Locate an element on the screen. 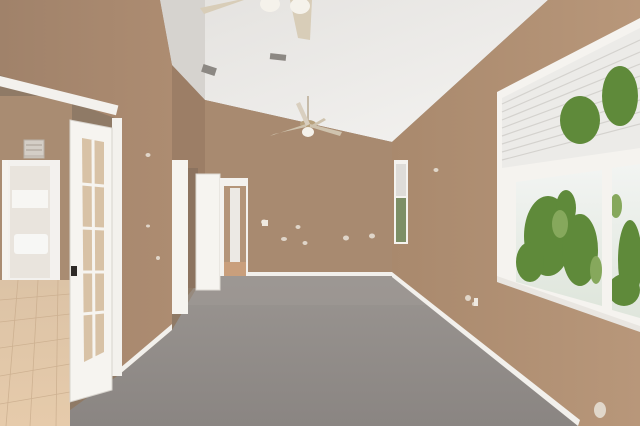 This screenshot has width=640, height=426. french-door is located at coordinates (91, 261).